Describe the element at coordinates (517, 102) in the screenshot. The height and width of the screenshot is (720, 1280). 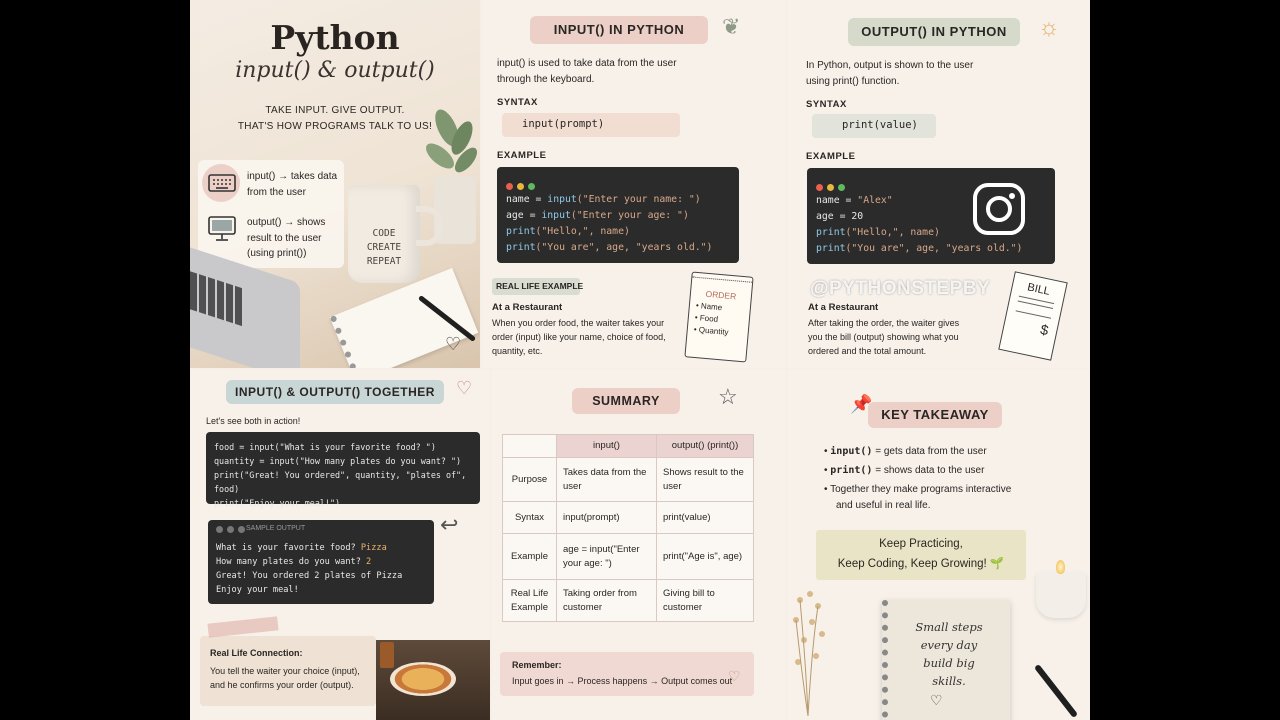
I see `input-syntax-label: SYNTAX` at that location.